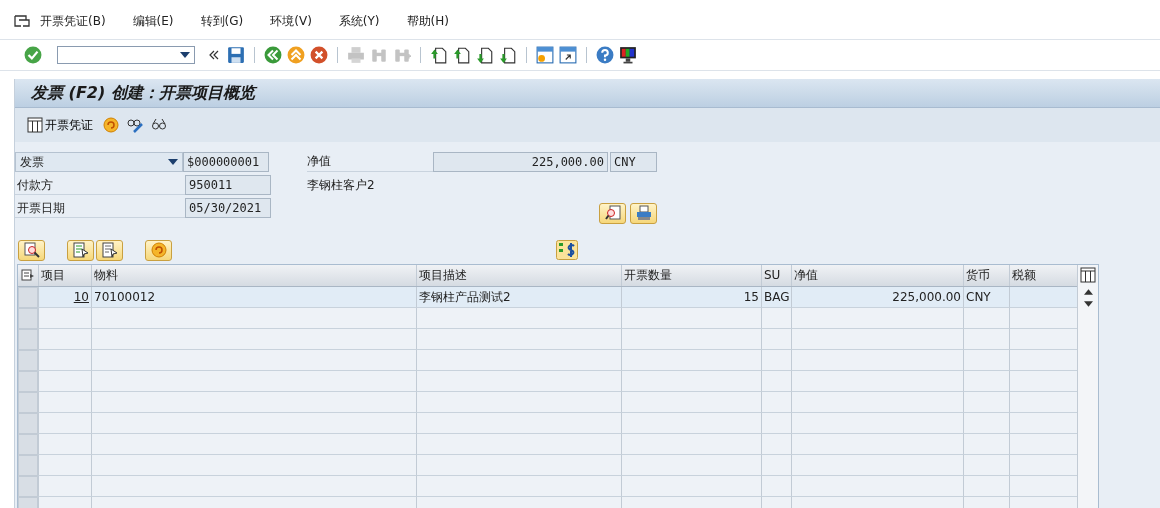 This screenshot has height=508, width=1160. I want to click on table-cell: 李钢柱产品测试2, so click(518, 297).